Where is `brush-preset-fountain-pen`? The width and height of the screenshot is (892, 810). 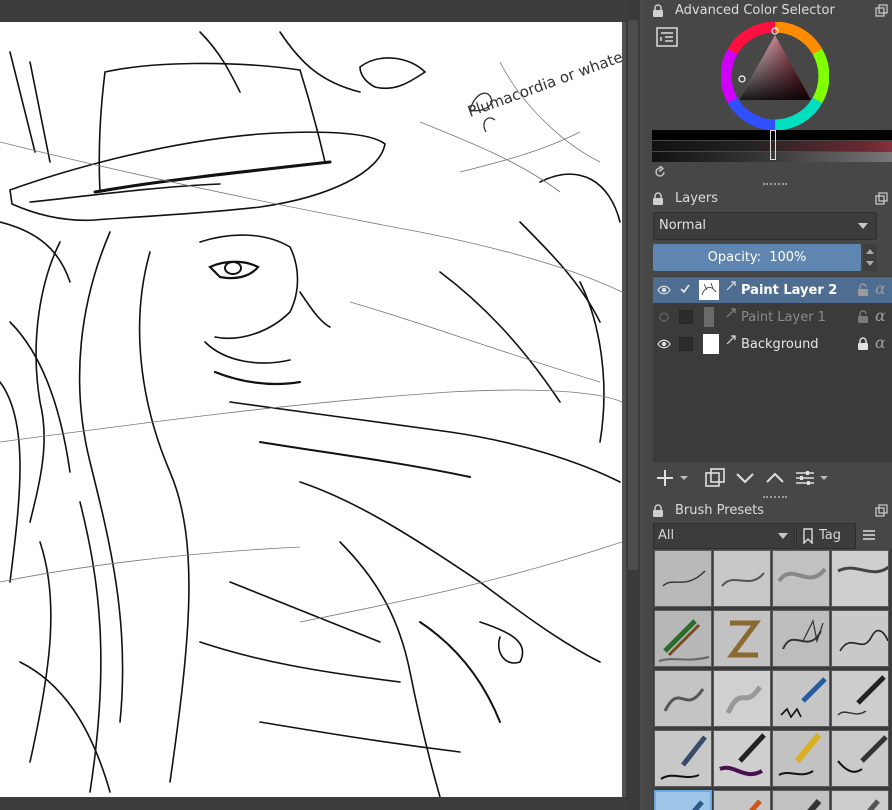 brush-preset-fountain-pen is located at coordinates (683, 758).